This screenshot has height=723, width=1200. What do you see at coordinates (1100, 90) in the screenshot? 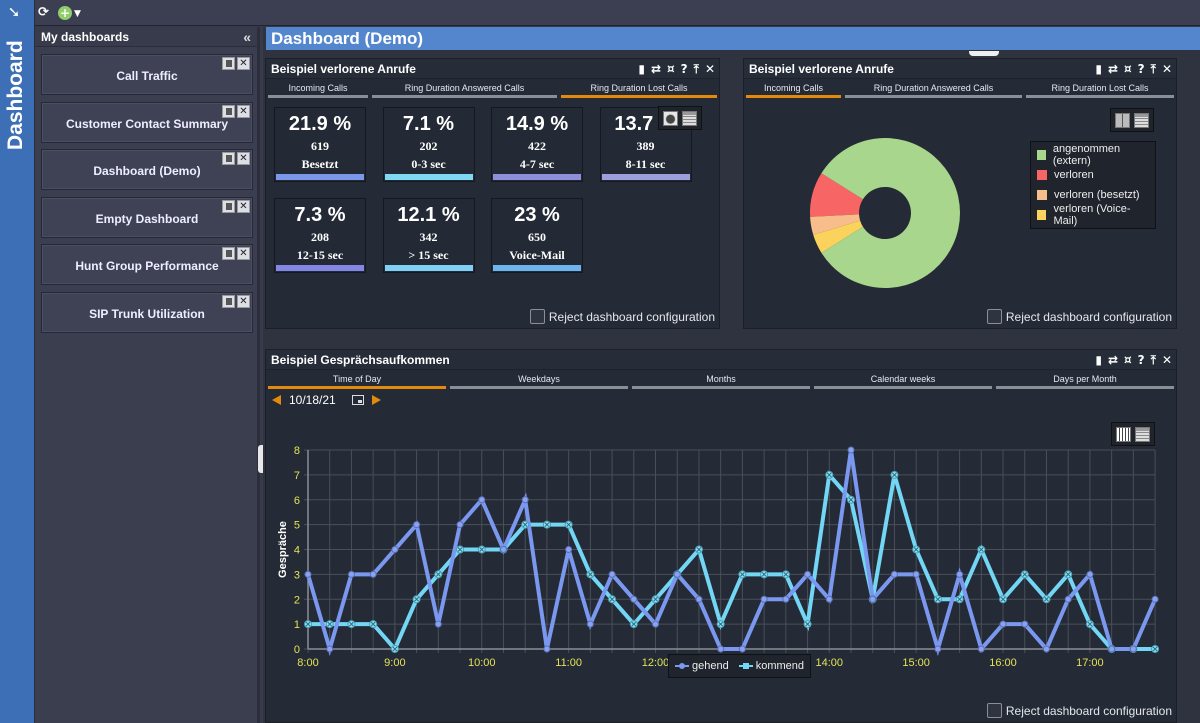
I see `tab-ring-duration-lost-calls: Ring Duration Lost Calls` at bounding box center [1100, 90].